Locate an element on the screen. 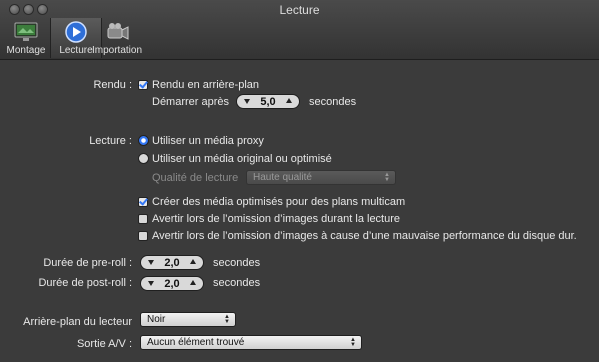 Image resolution: width=599 pixels, height=362 pixels. av-out-value: Aucun élément trouvé is located at coordinates (196, 342).